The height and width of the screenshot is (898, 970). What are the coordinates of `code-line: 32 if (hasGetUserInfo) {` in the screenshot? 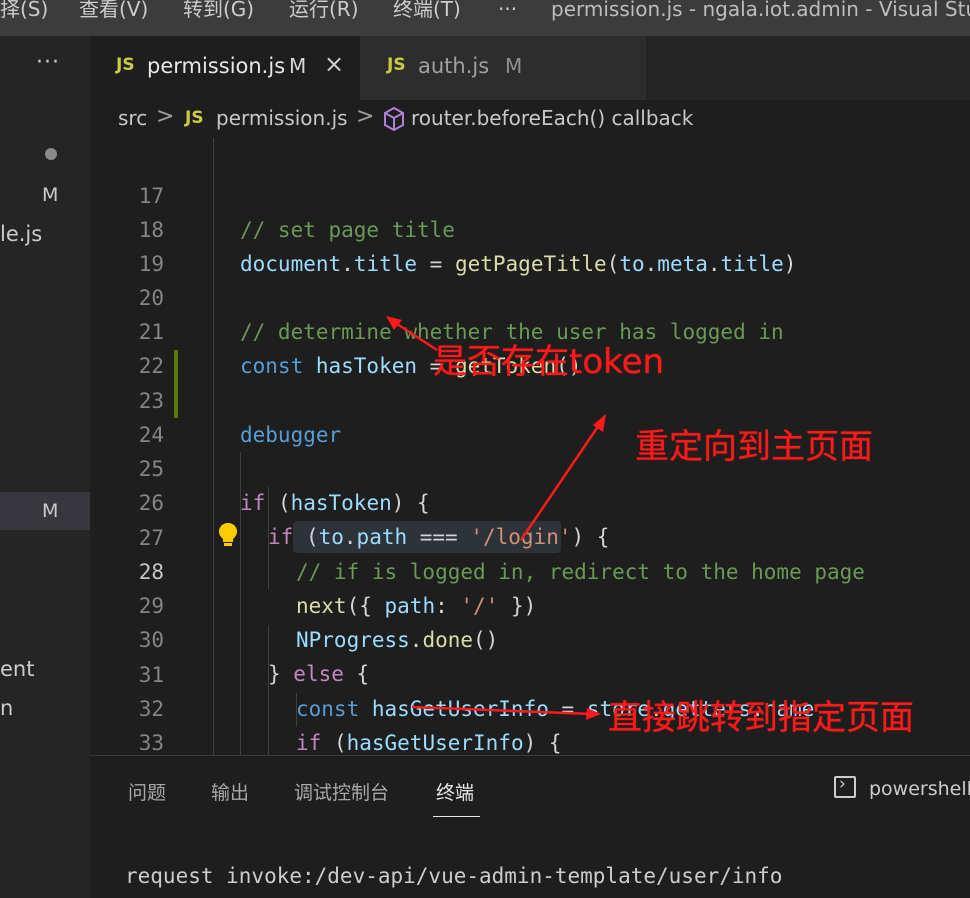 It's located at (530, 706).